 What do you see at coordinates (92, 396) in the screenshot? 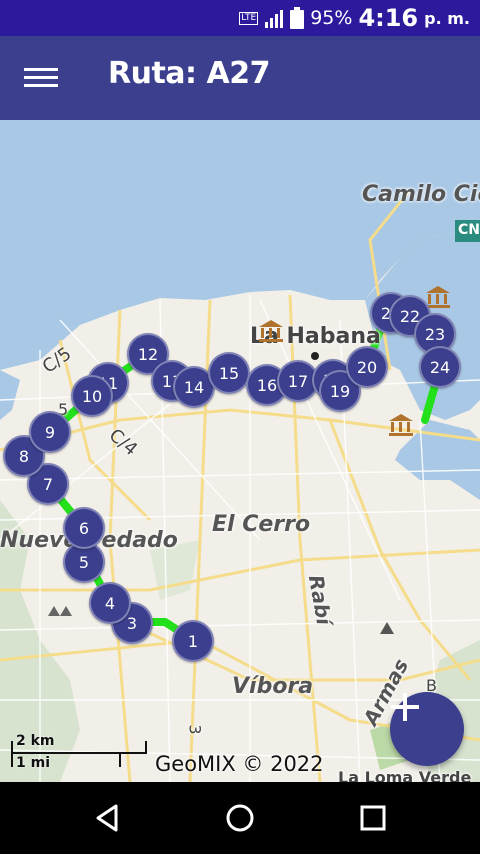
I see `route-stop-marker: 10` at bounding box center [92, 396].